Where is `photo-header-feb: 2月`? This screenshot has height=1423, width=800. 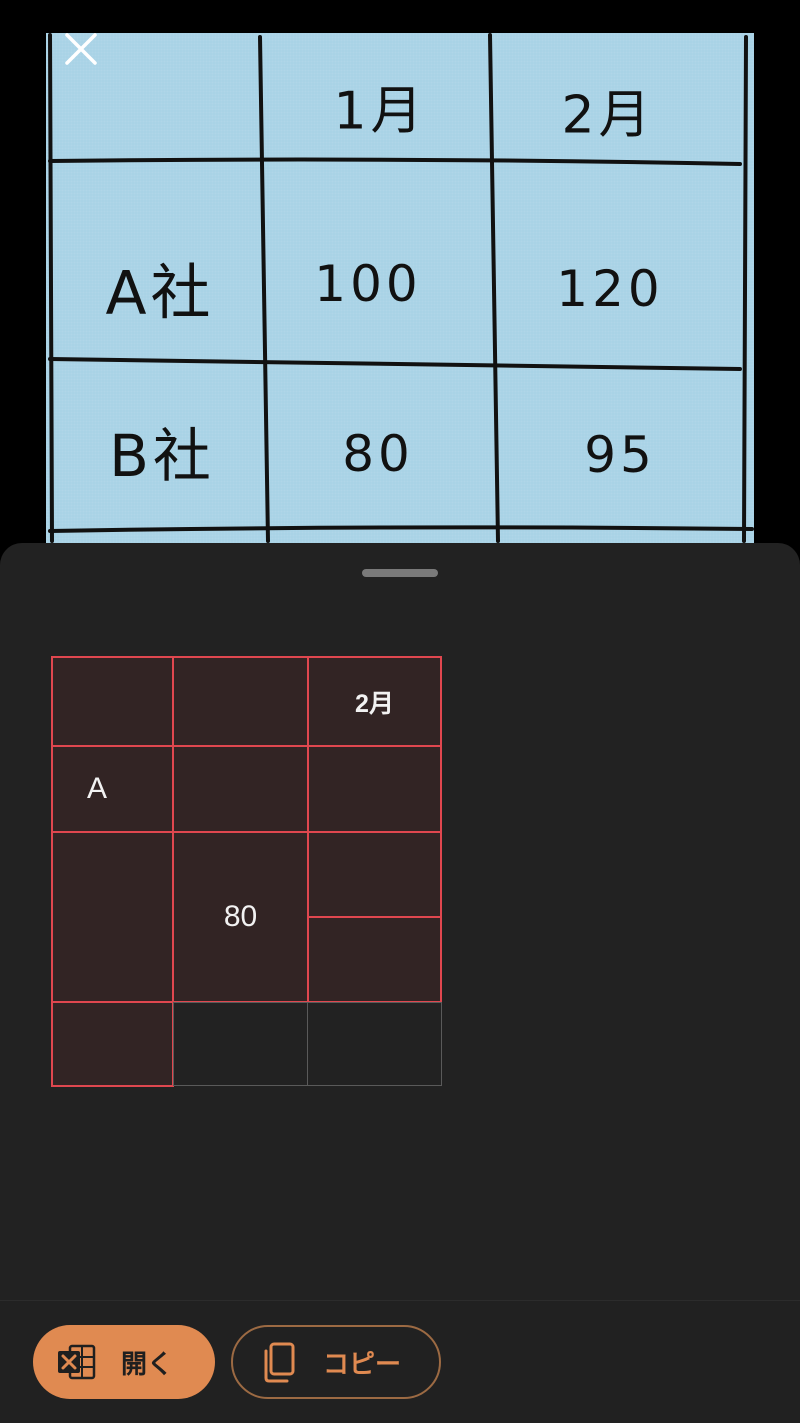 photo-header-feb: 2月 is located at coordinates (608, 115).